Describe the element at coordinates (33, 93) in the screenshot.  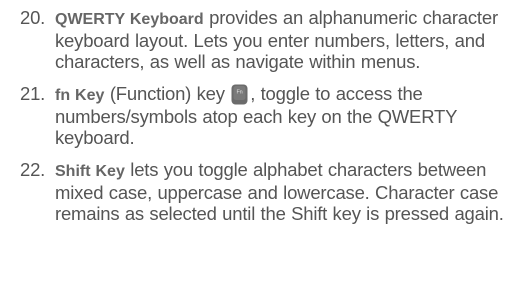
I see `item-number: 21.` at that location.